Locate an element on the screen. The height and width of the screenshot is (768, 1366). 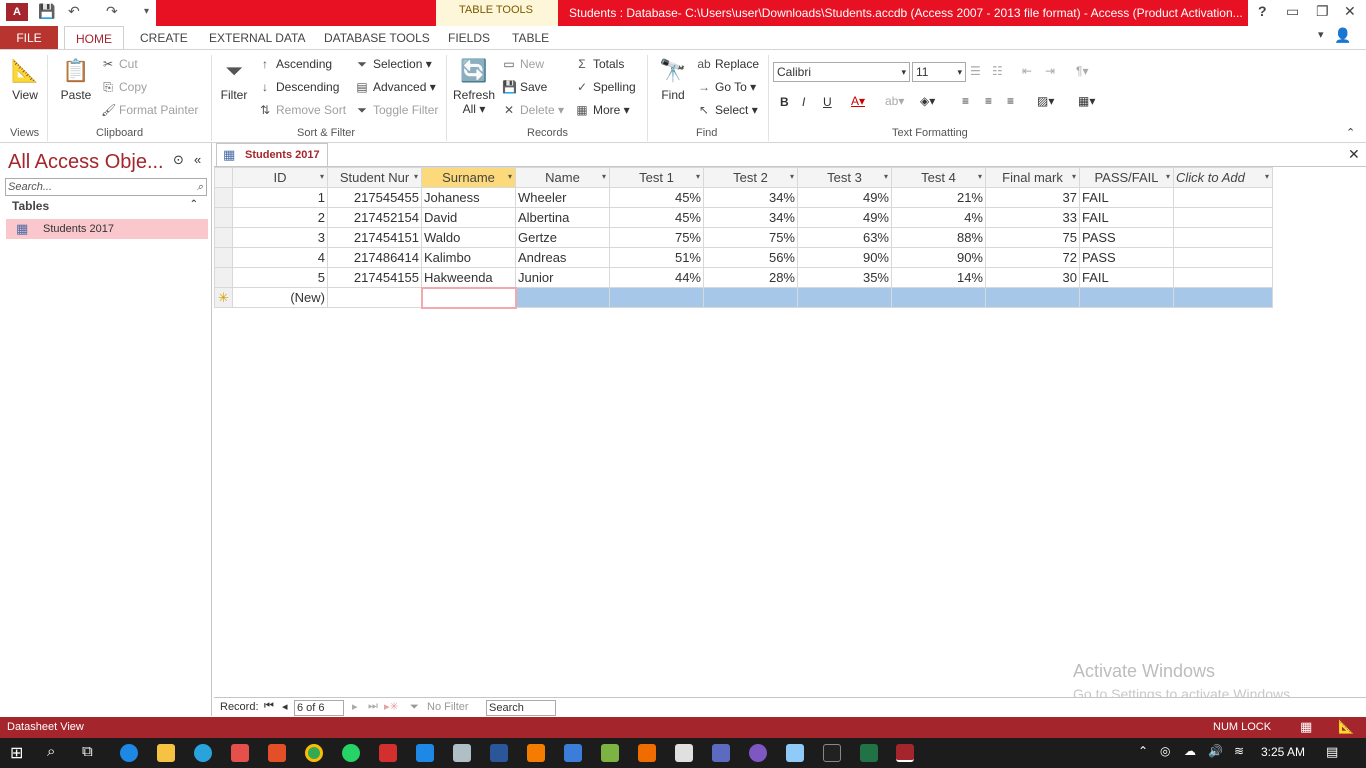
save-icon: 💾 is located at coordinates (46, 11).